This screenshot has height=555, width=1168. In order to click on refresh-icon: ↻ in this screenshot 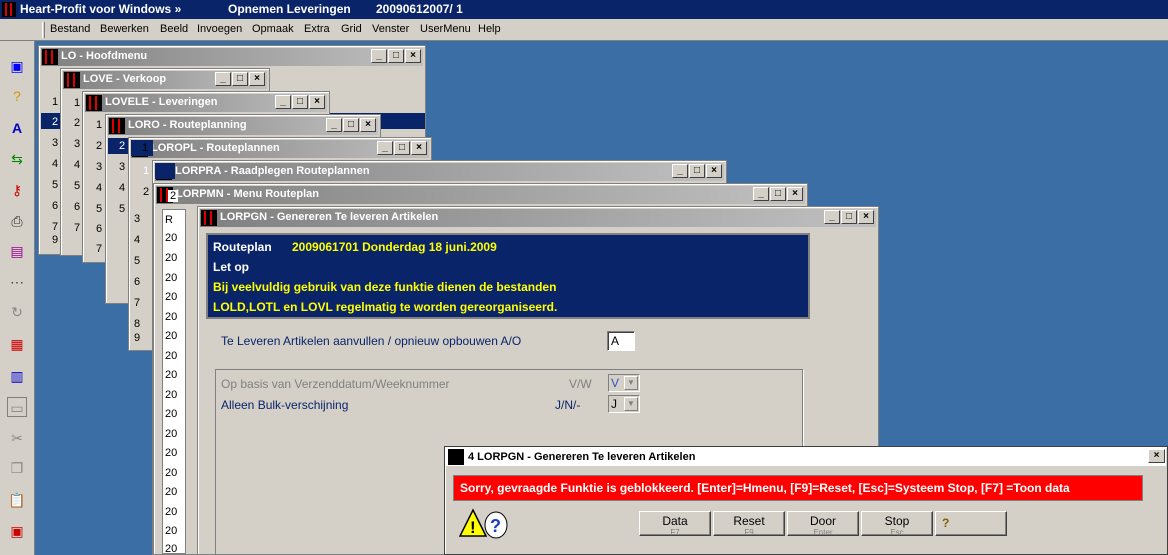, I will do `click(17, 312)`.